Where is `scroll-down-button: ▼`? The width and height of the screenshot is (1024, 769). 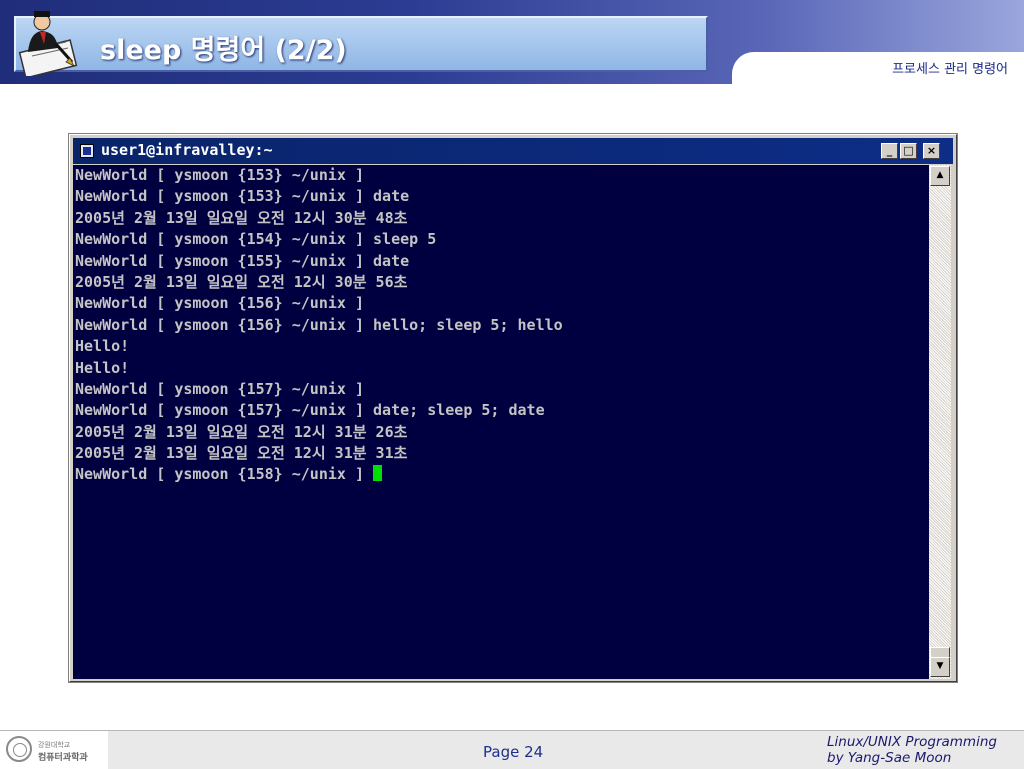
scroll-down-button: ▼ is located at coordinates (940, 667).